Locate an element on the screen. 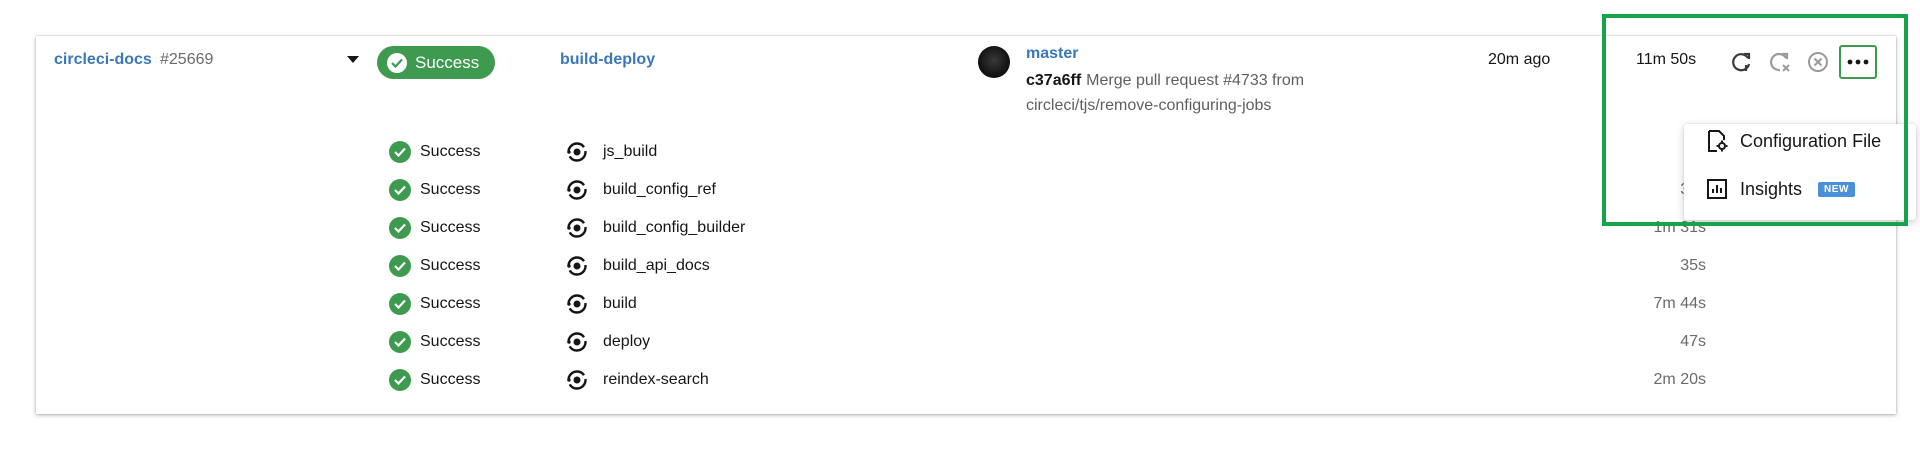  time-ago: 20m ago is located at coordinates (1519, 59).